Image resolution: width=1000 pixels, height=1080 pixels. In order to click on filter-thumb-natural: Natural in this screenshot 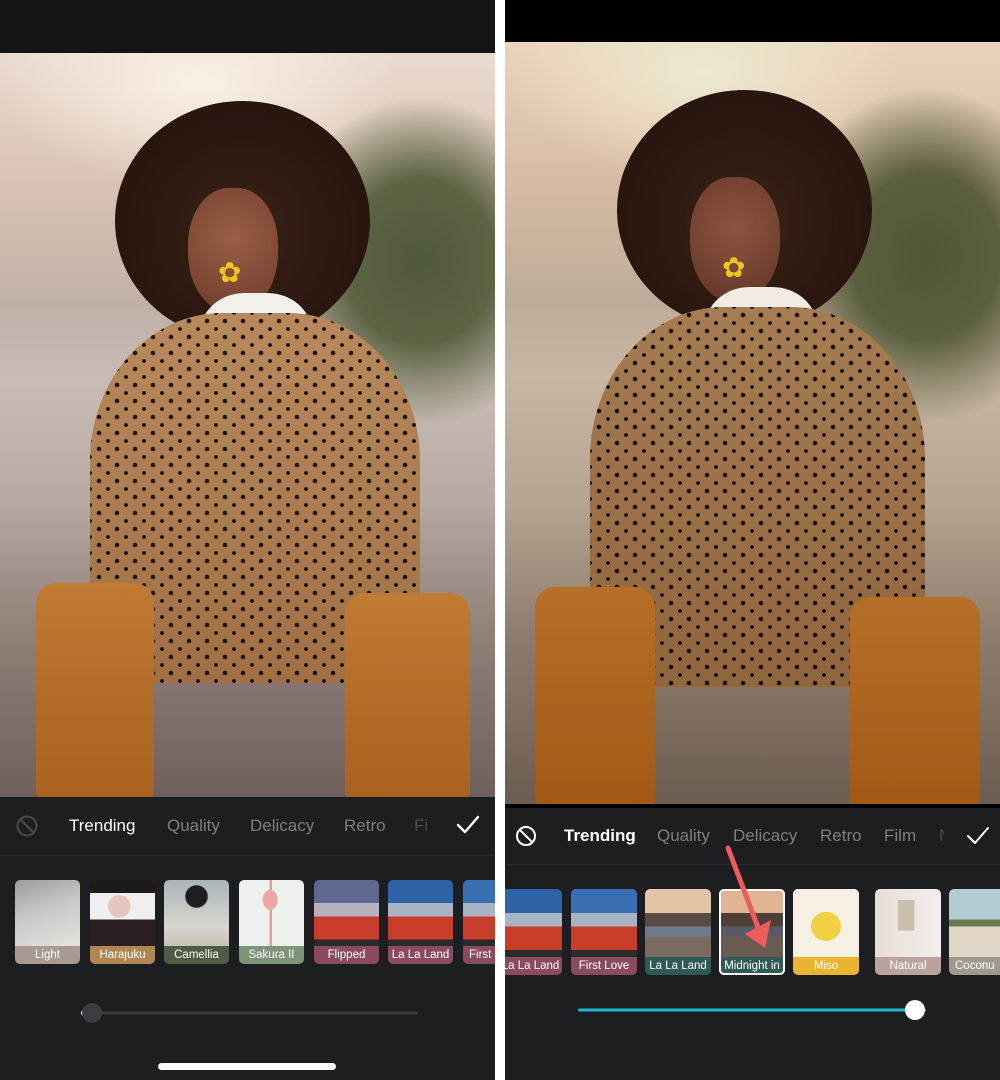, I will do `click(908, 932)`.